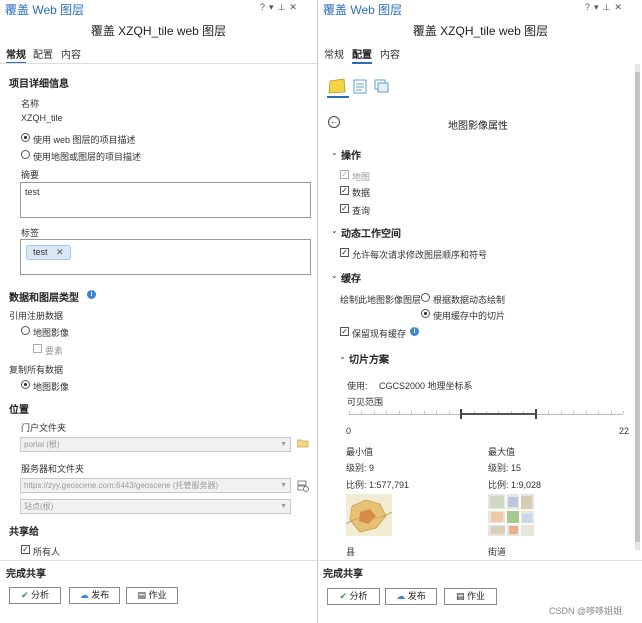 This screenshot has width=642, height=623. I want to click on max-scale: 比例: 1:9,028, so click(515, 485).